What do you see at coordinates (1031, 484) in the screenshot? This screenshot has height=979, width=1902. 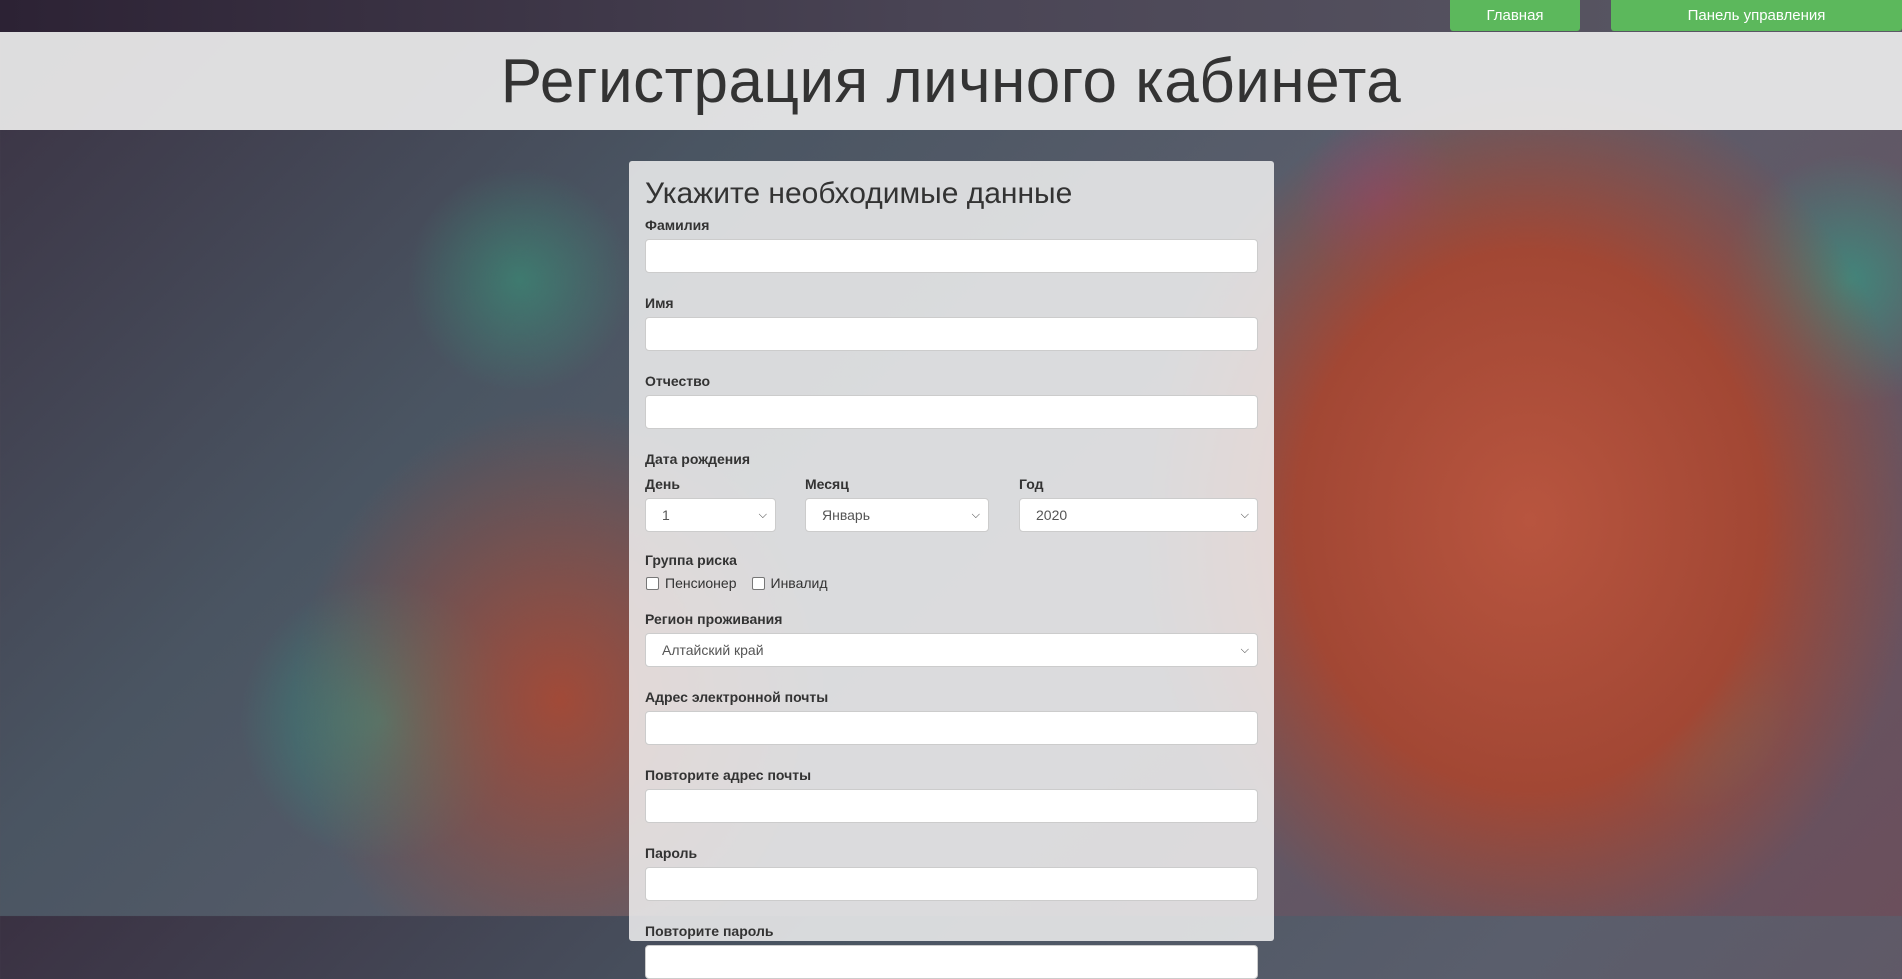 I see `year-label: Год` at bounding box center [1031, 484].